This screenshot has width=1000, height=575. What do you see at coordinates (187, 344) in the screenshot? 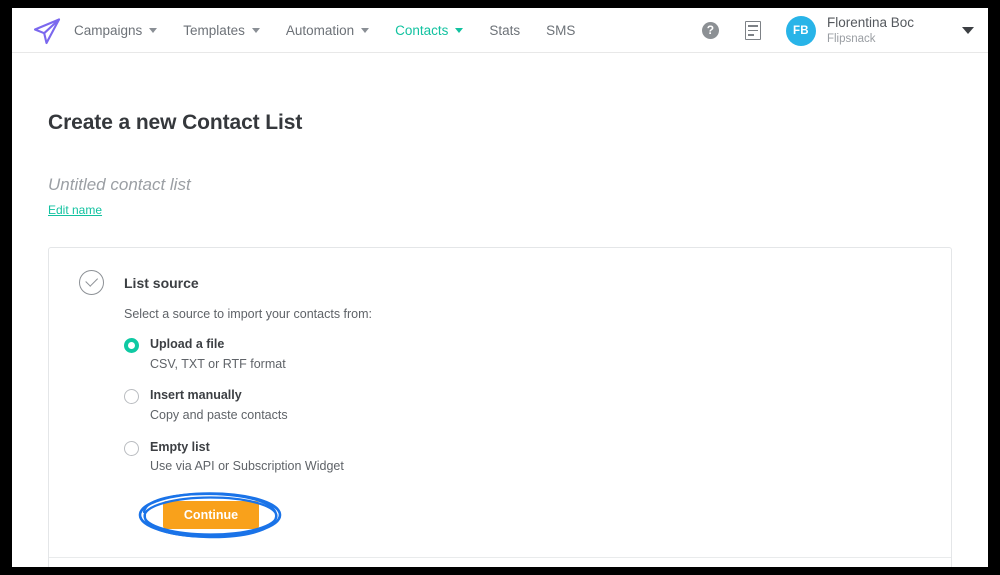
I see `option-label-upload-a-file: Upload a file` at bounding box center [187, 344].